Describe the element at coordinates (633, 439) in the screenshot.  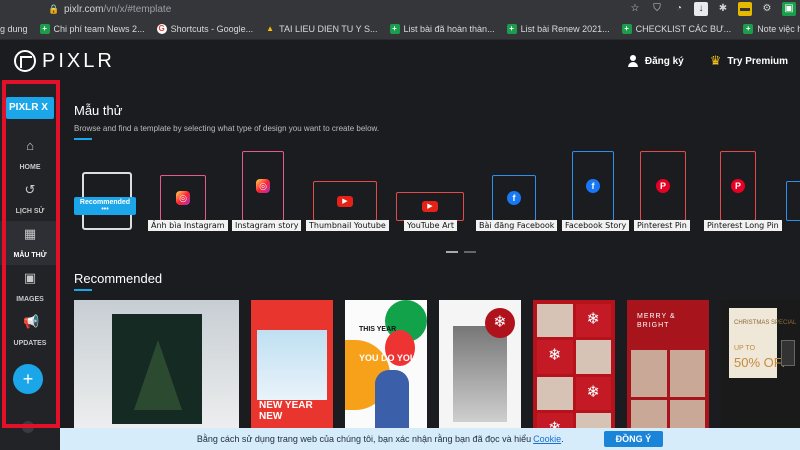
I see `accept-cookie-button: ĐỒNG Ý` at that location.